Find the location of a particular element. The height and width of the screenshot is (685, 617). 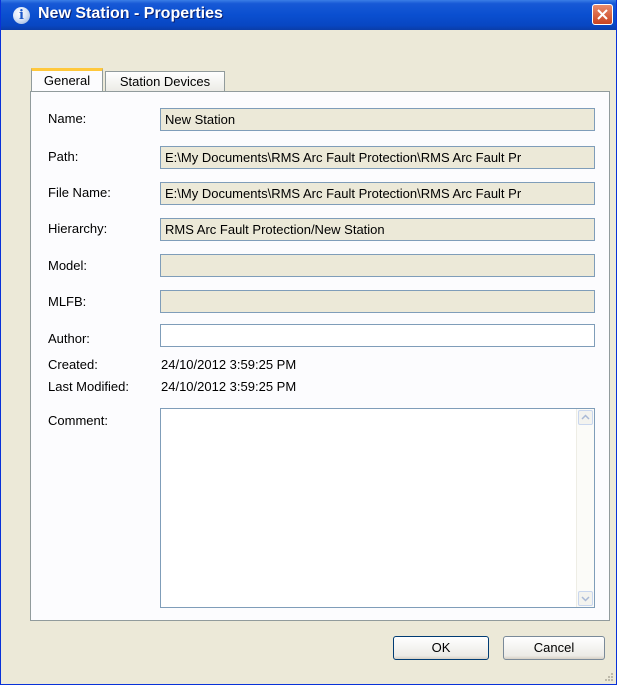

tab-station-devices: Station Devices is located at coordinates (165, 81).